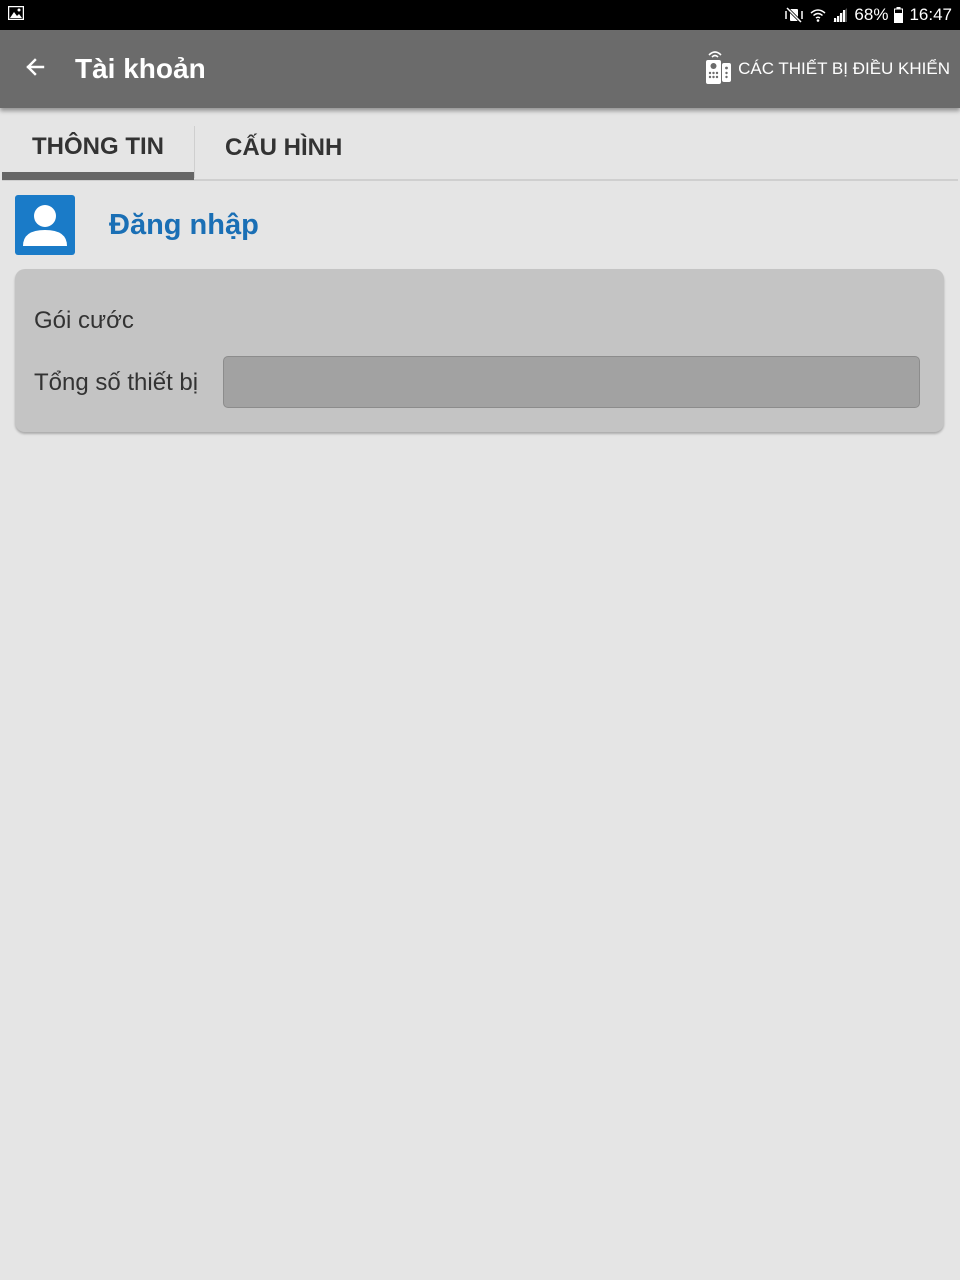  Describe the element at coordinates (283, 148) in the screenshot. I see `tab-settings: CẤU HÌNH` at that location.